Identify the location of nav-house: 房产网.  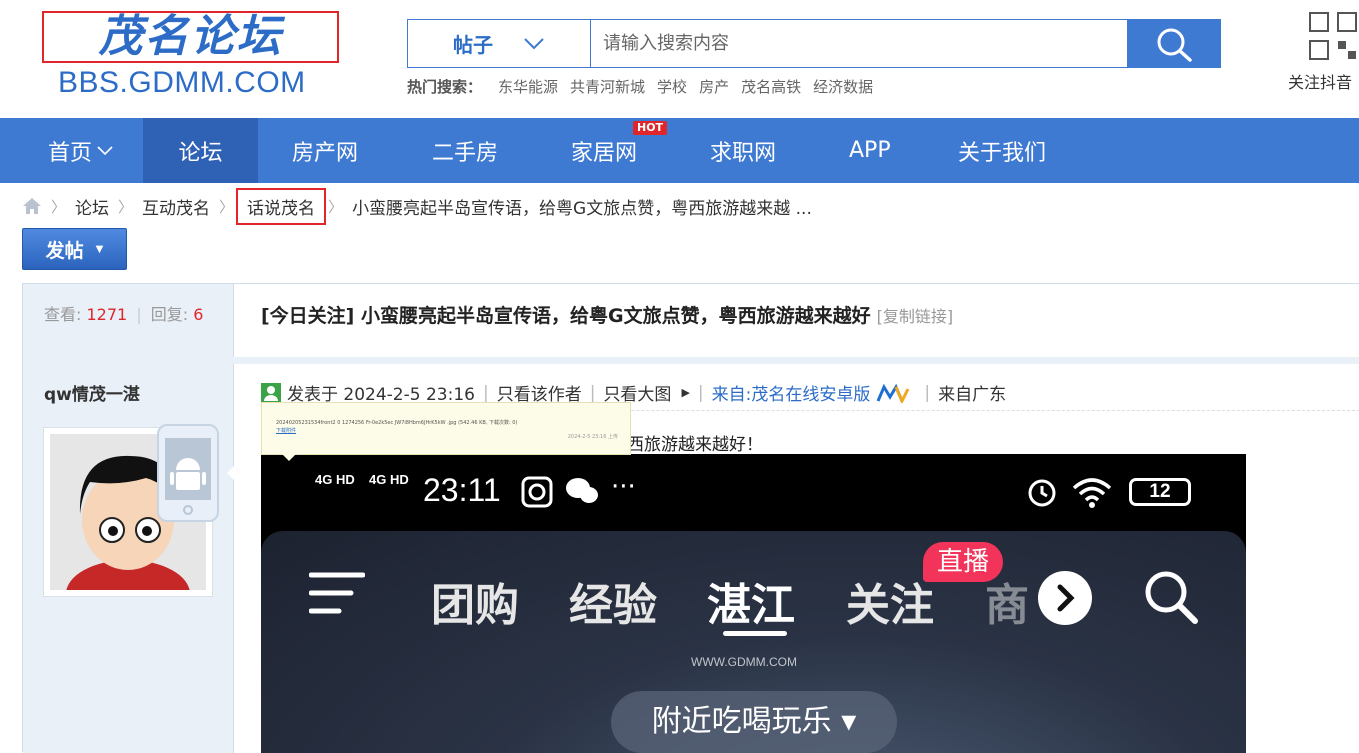
(325, 150).